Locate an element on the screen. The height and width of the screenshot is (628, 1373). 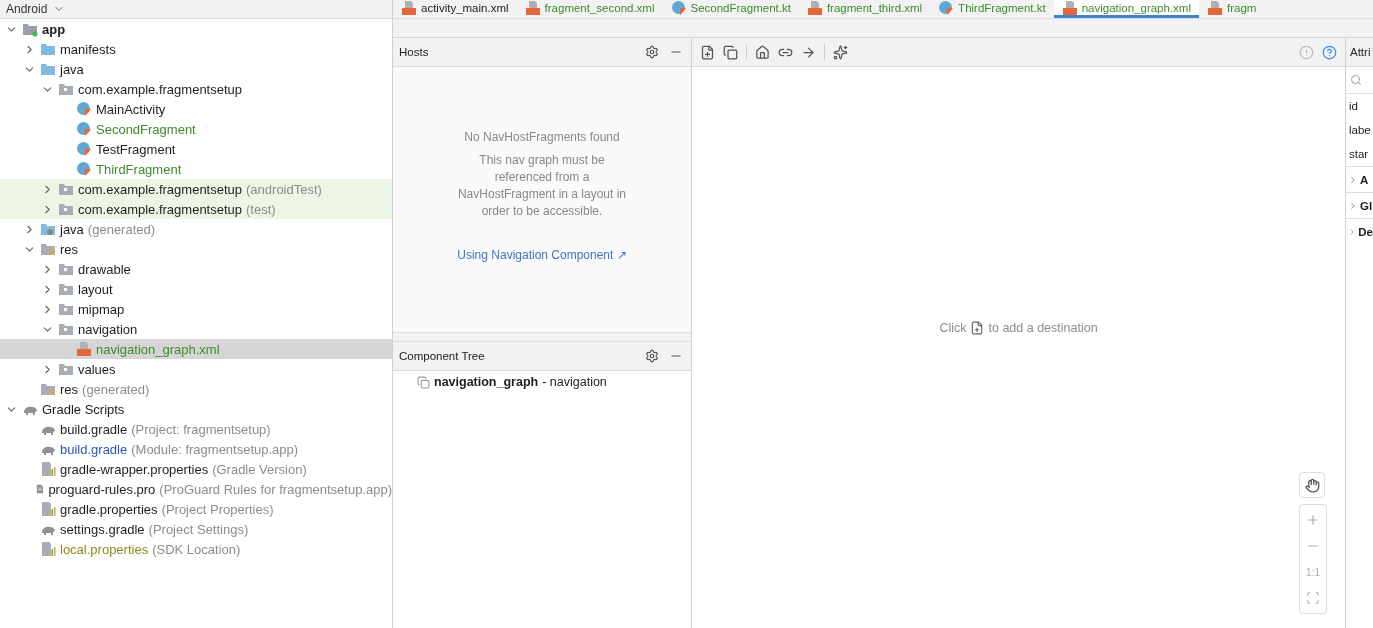
hint-text: to add a destination is located at coordinates (1043, 327).